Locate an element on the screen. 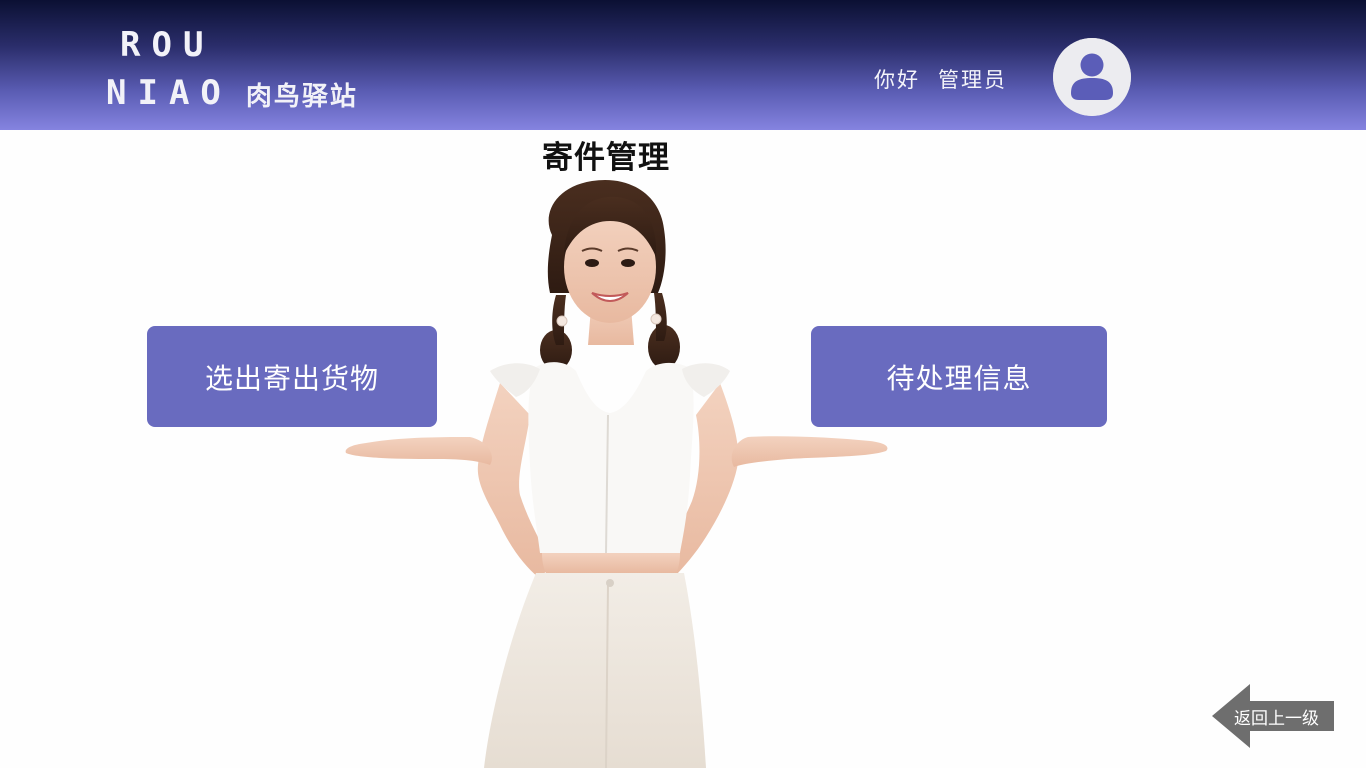  back-button-label: 返回上一级 is located at coordinates (1276, 719).